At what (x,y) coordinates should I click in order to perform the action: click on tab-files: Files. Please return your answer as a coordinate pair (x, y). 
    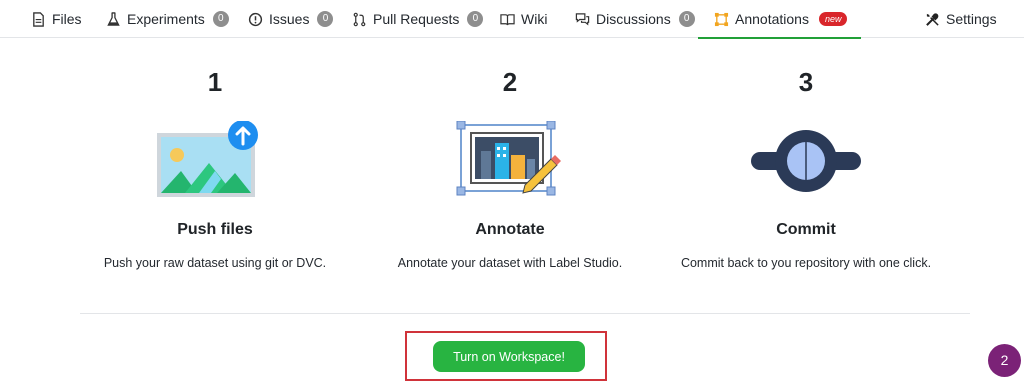
    Looking at the image, I should click on (56, 19).